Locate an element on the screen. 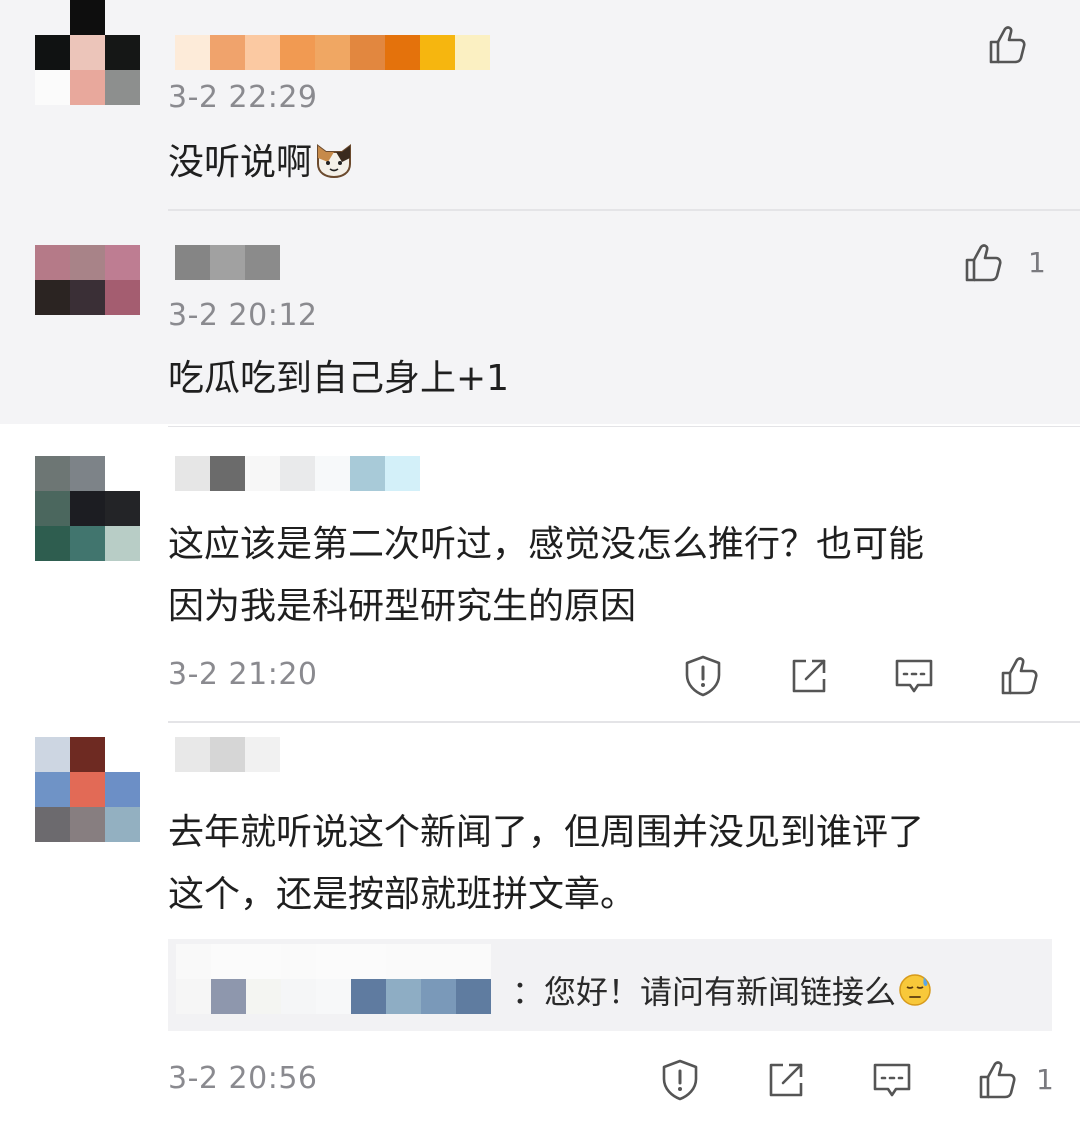  comment-text: 没听说啊 is located at coordinates (261, 165).